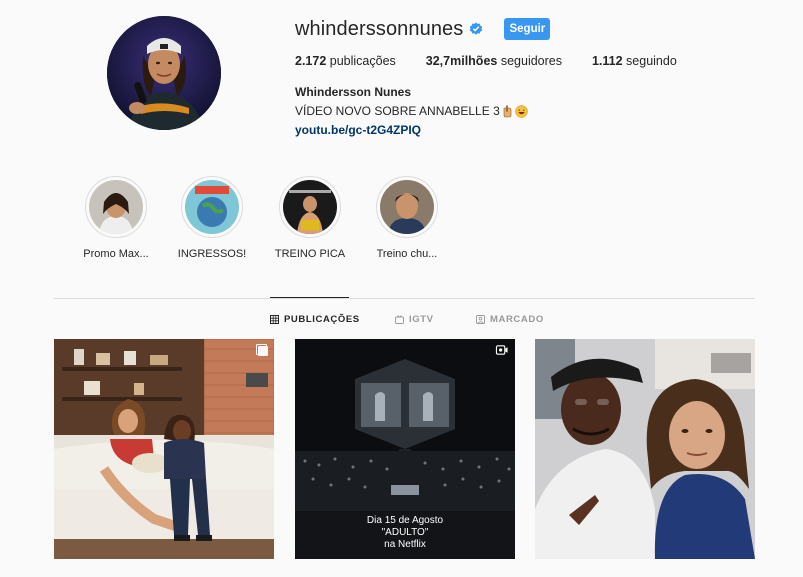 This screenshot has height=577, width=803. I want to click on profile-avatar, so click(164, 73).